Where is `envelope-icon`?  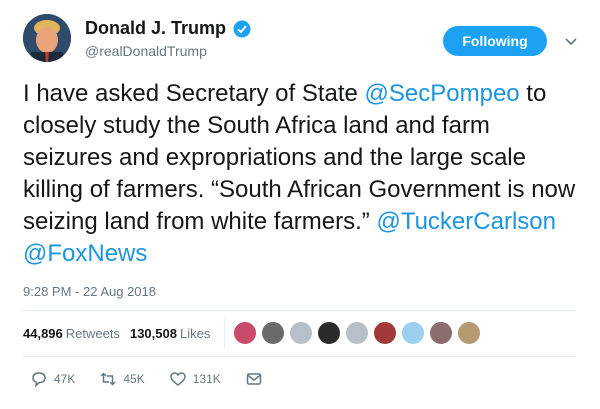 envelope-icon is located at coordinates (253, 379).